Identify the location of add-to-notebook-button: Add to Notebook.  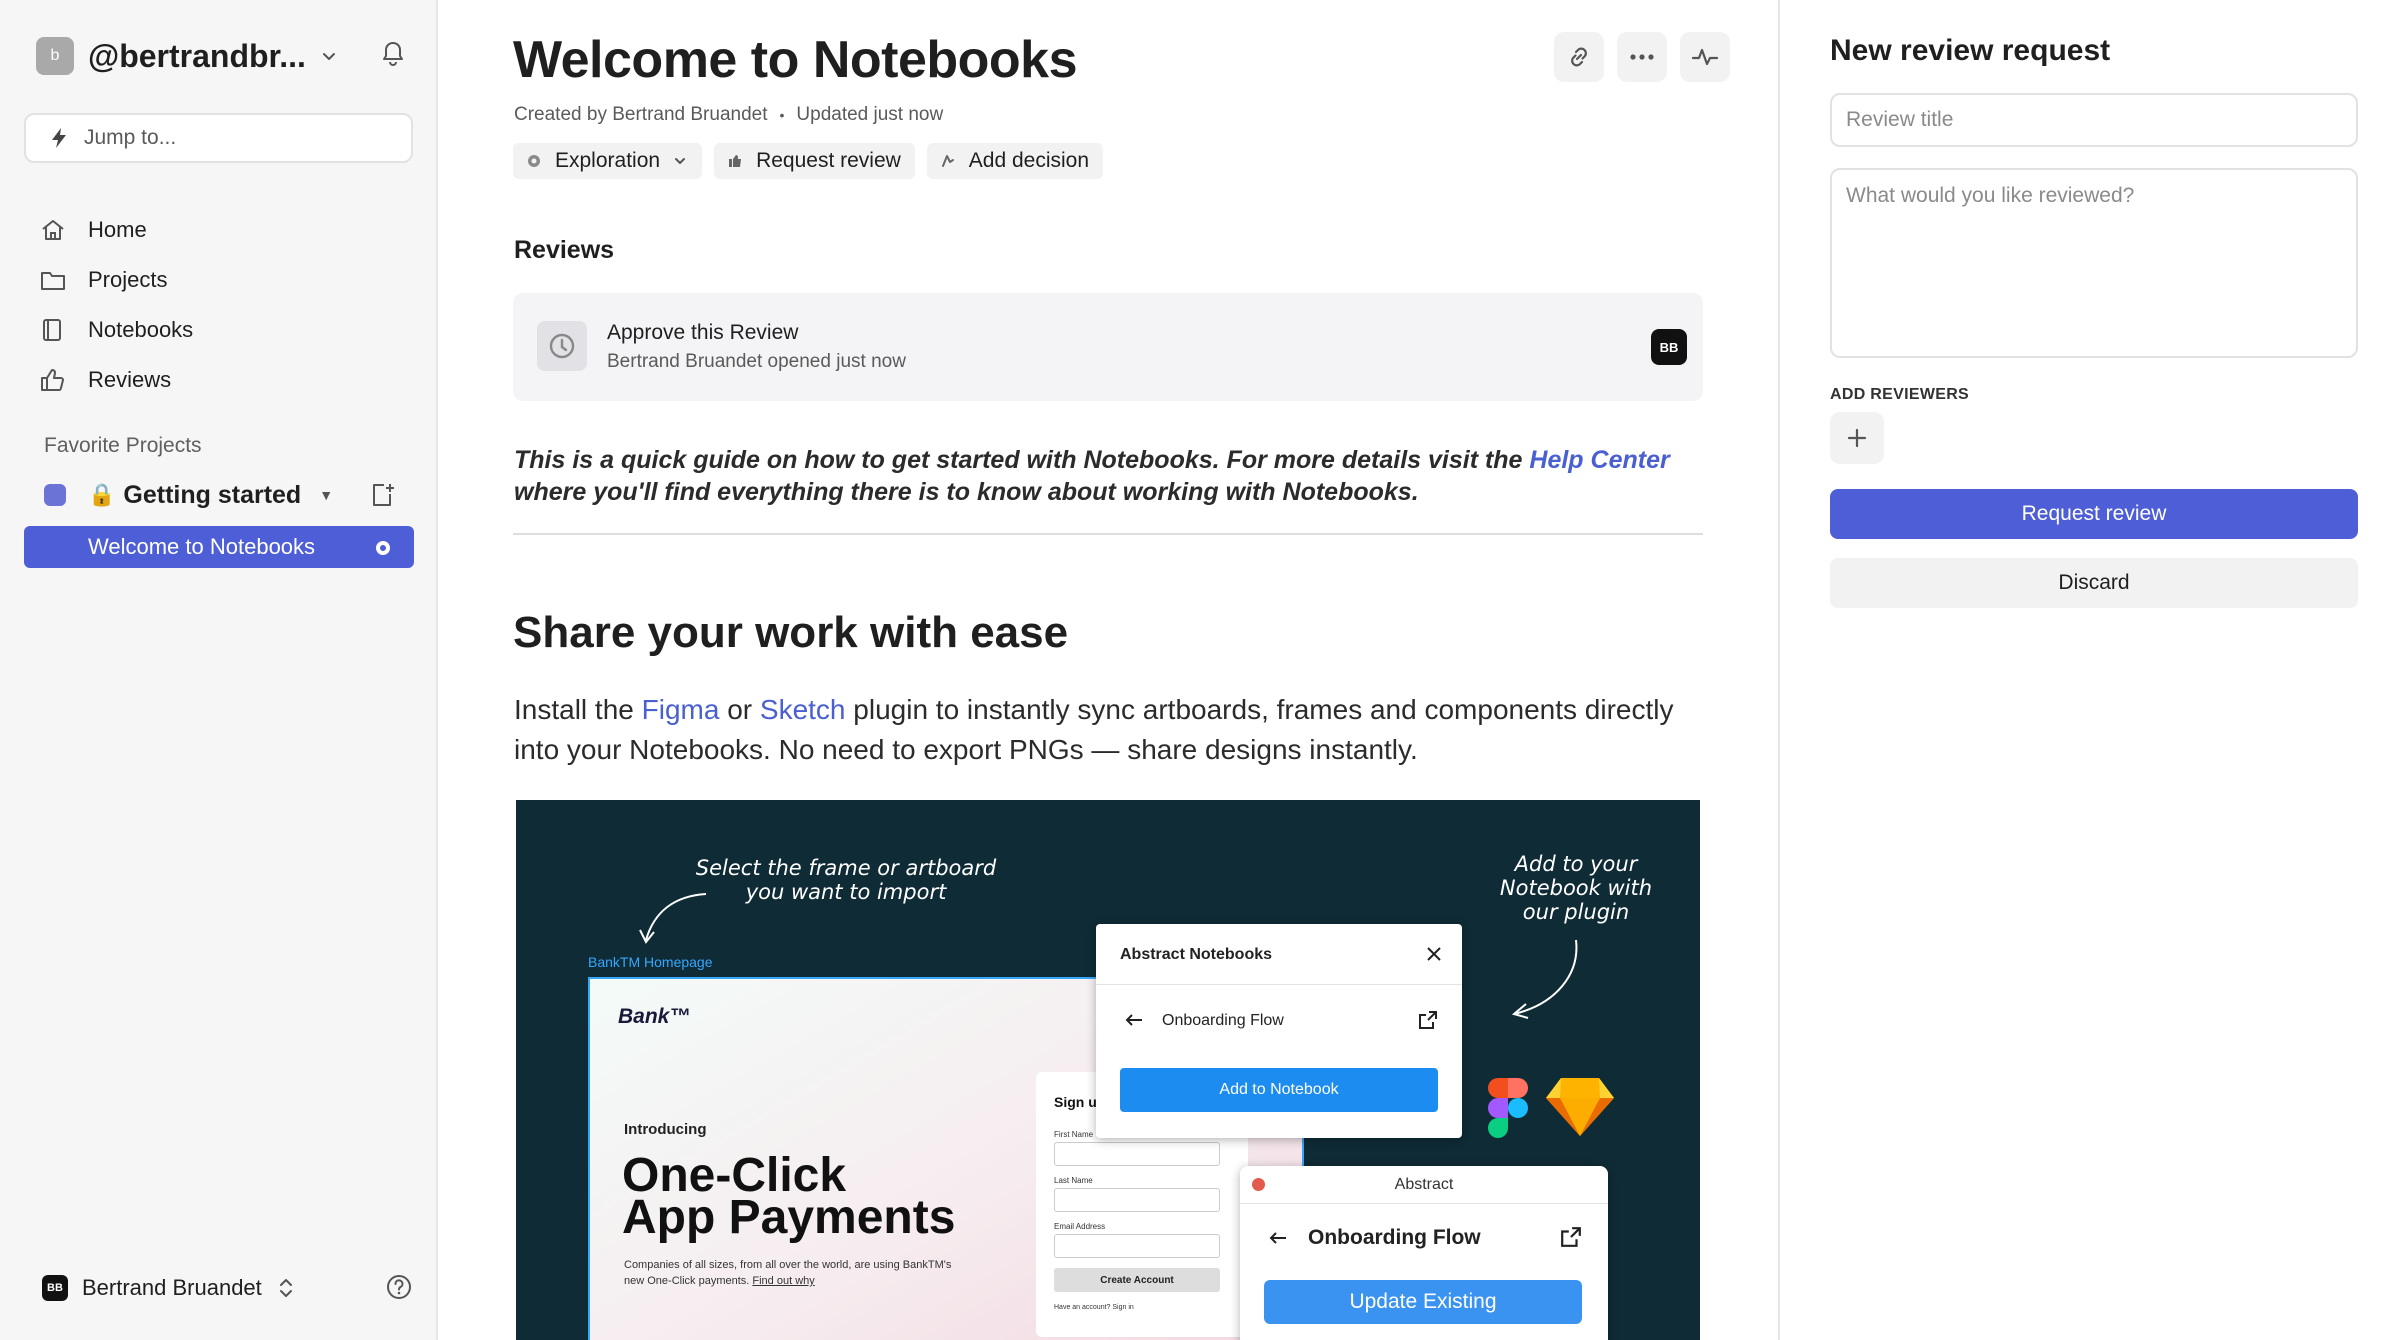
(1279, 1090).